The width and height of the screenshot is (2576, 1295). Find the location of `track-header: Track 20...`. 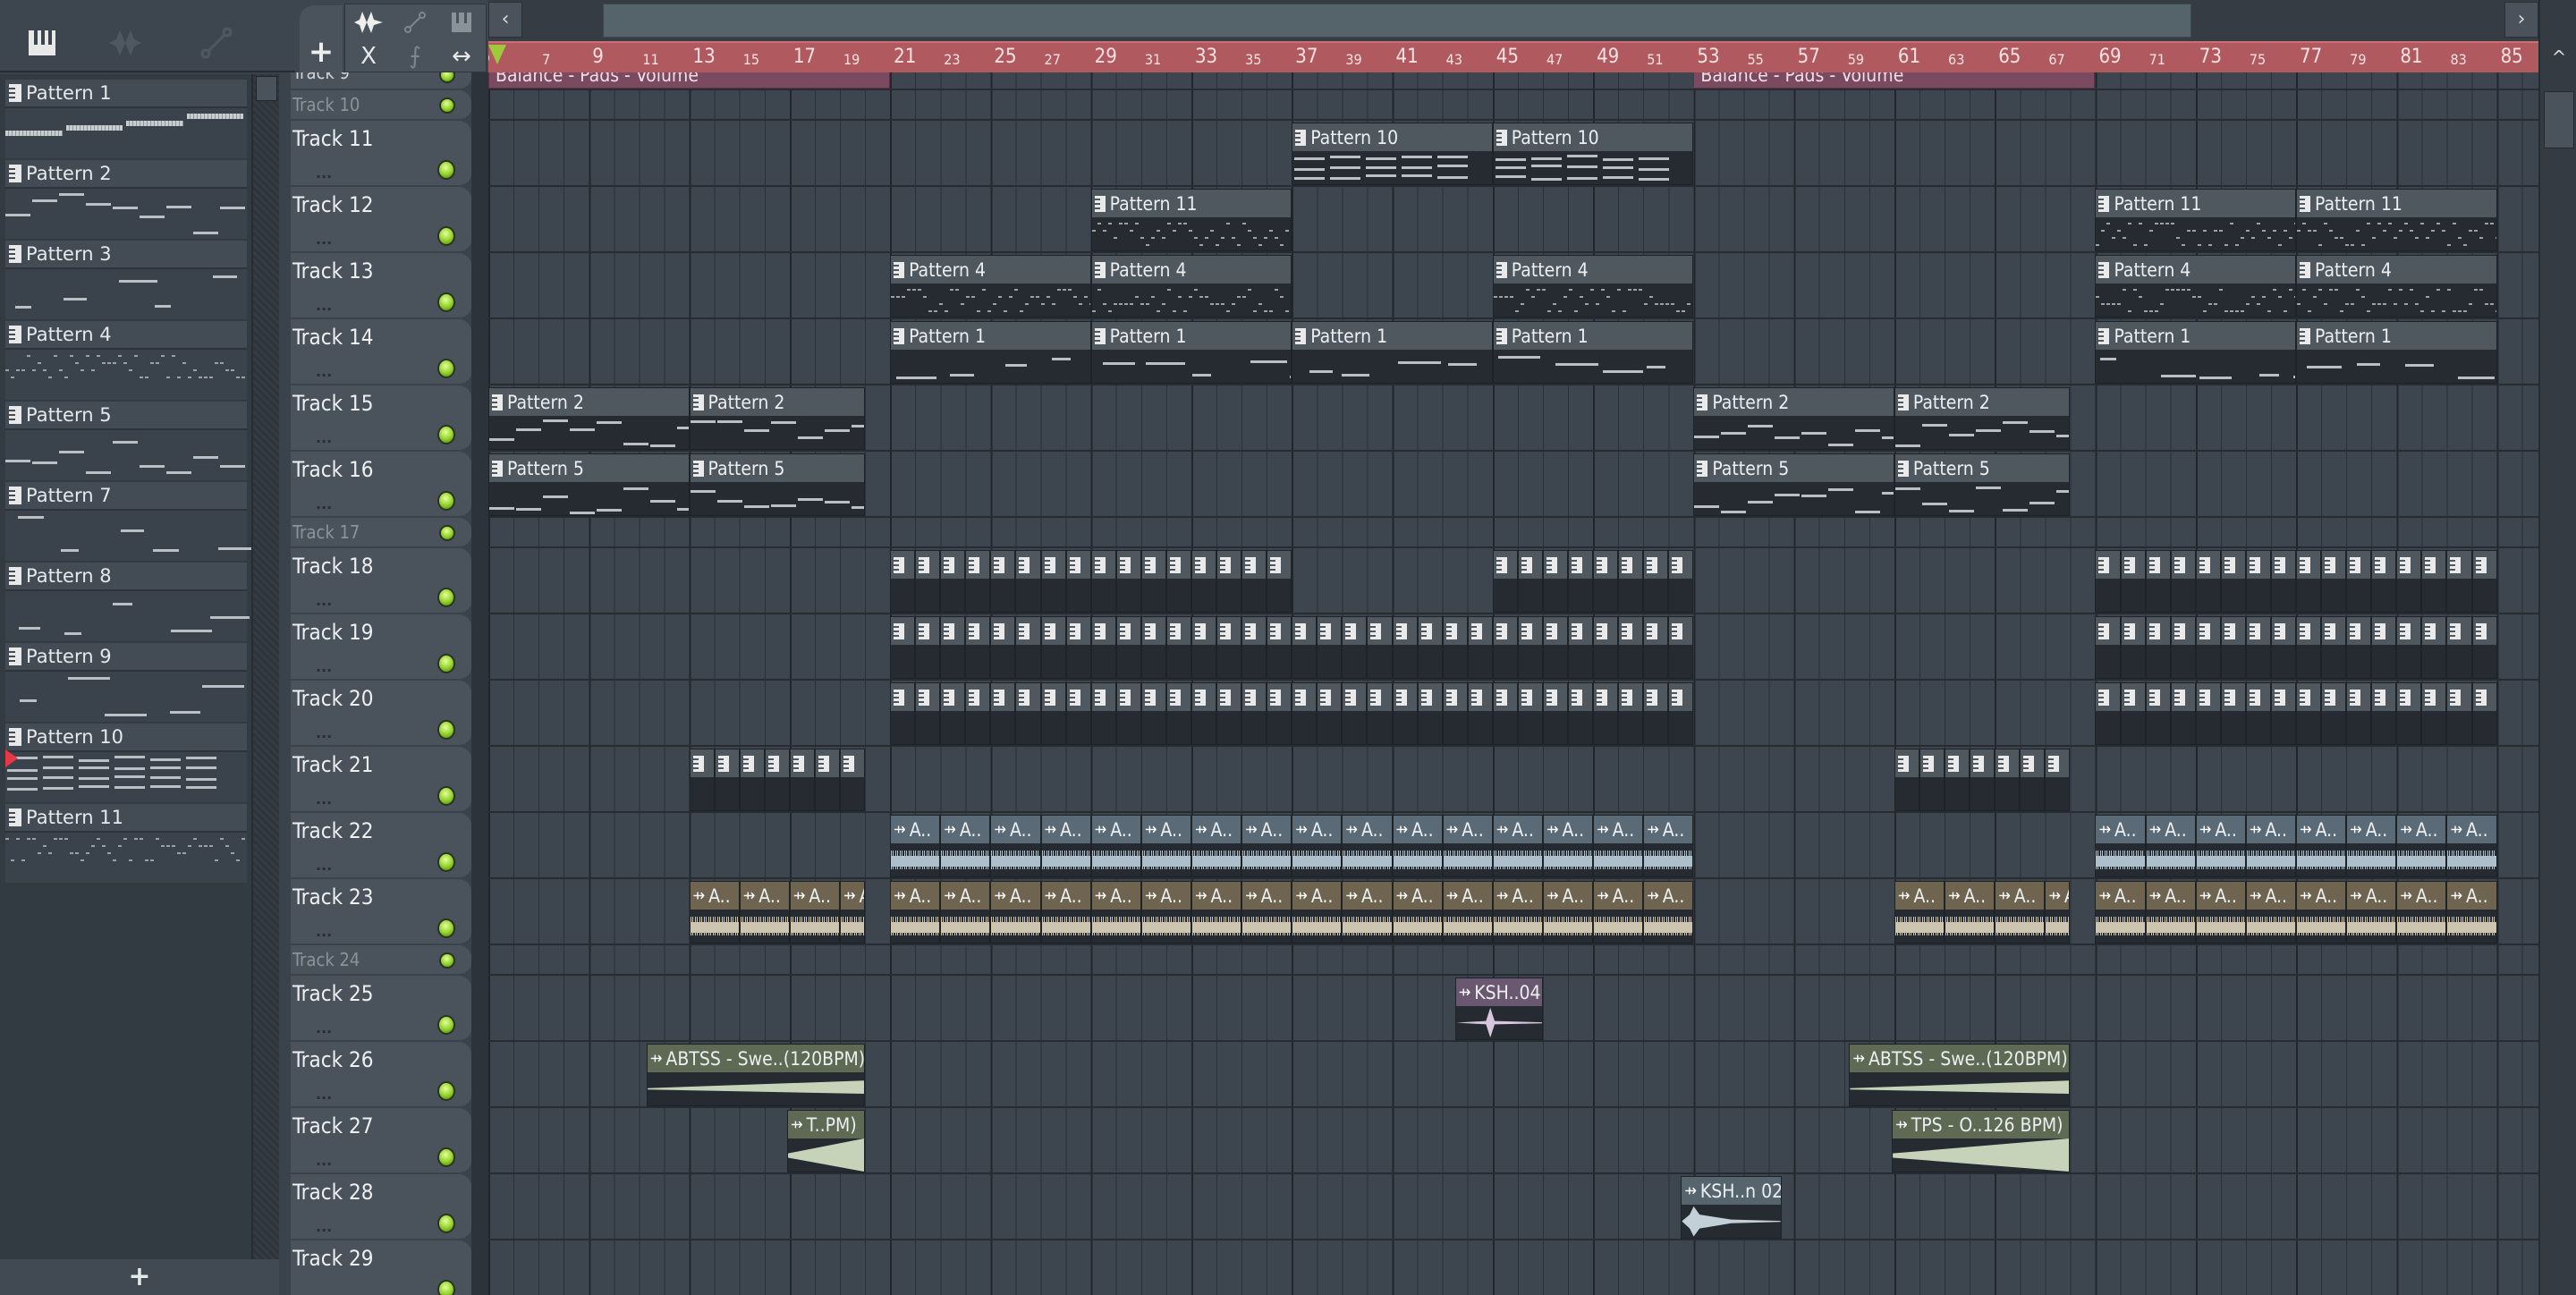

track-header: Track 20... is located at coordinates (381, 714).